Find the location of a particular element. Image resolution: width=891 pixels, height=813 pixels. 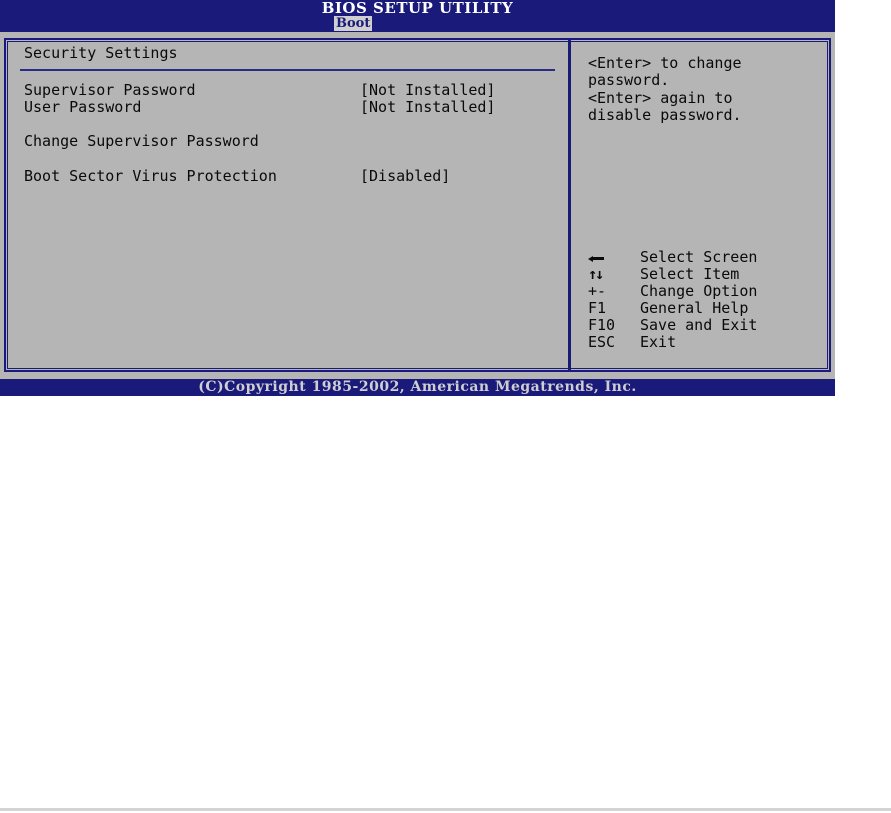

key-f1: F1 is located at coordinates (597, 308).